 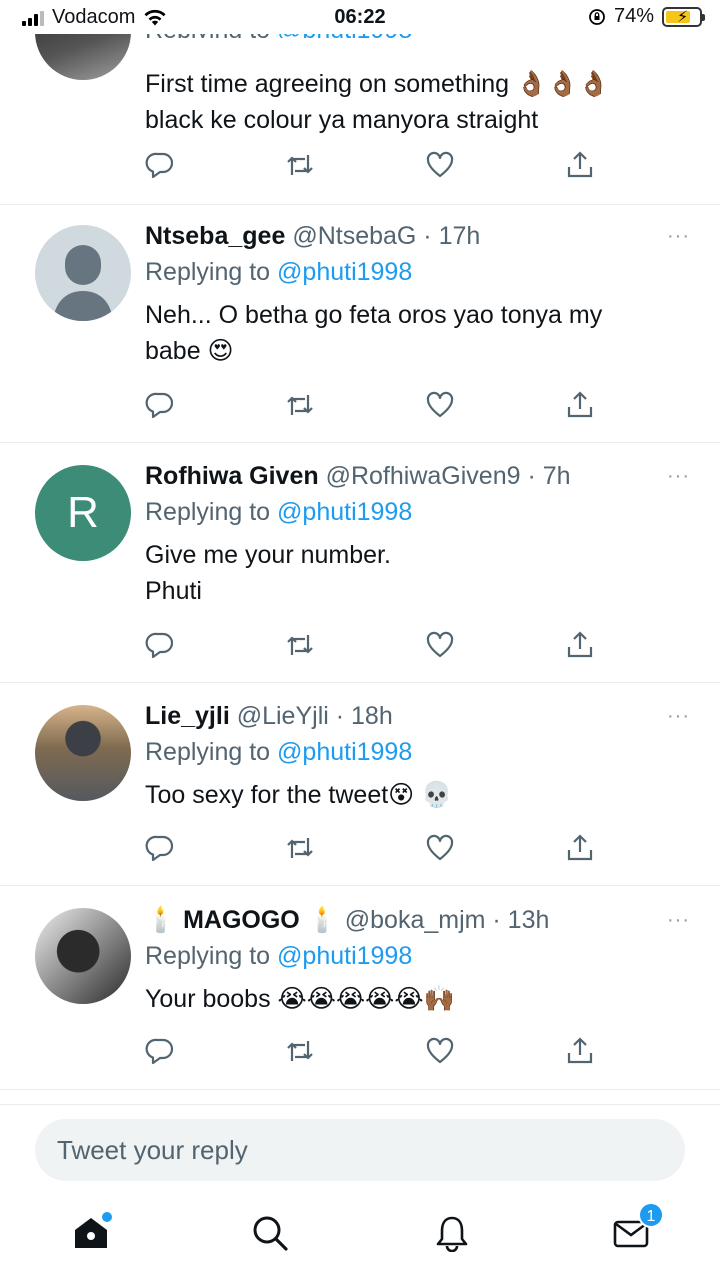 I want to click on charging-icon: ⚡, so click(x=683, y=17).